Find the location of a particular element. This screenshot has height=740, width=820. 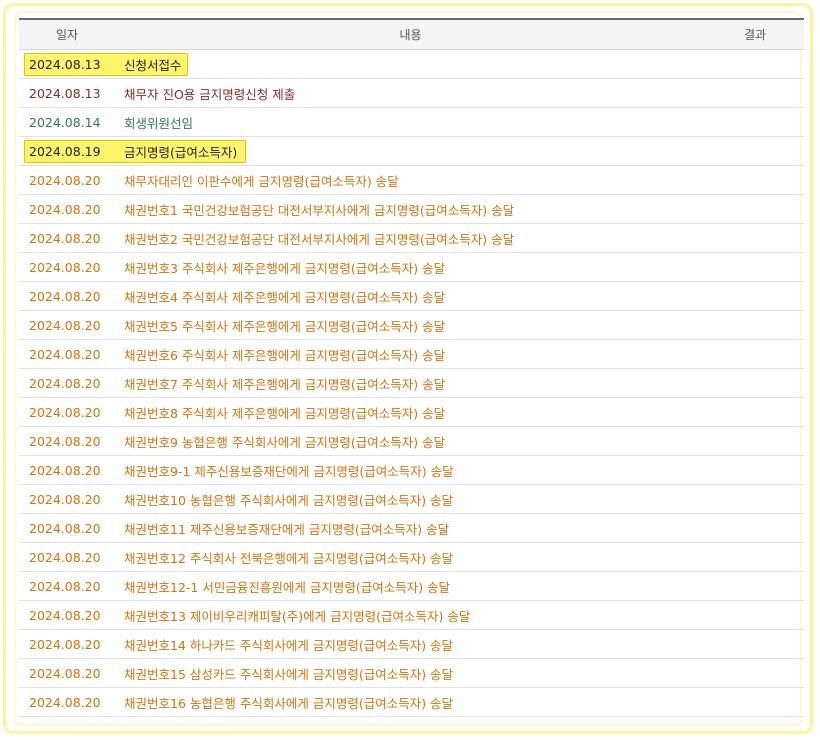

header-result: 결과 is located at coordinates (755, 34).